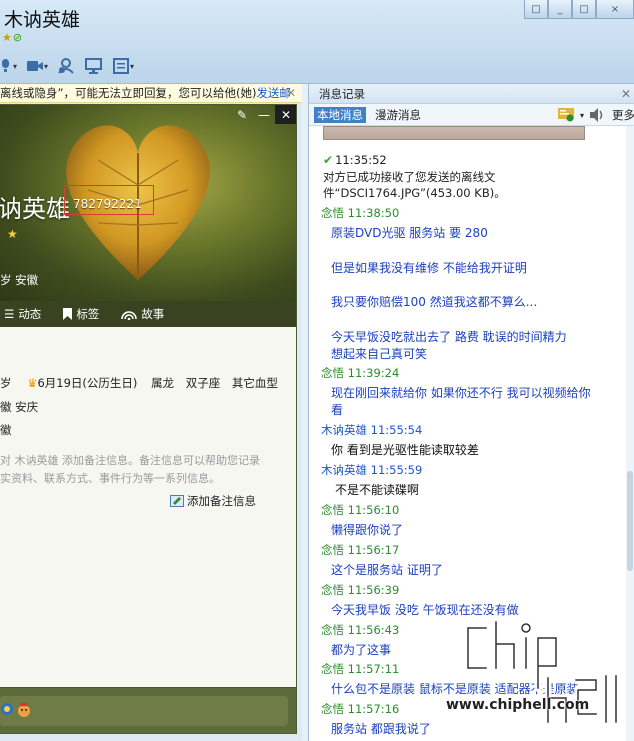 This screenshot has height=741, width=634. I want to click on message-manager-icon, so click(565, 115).